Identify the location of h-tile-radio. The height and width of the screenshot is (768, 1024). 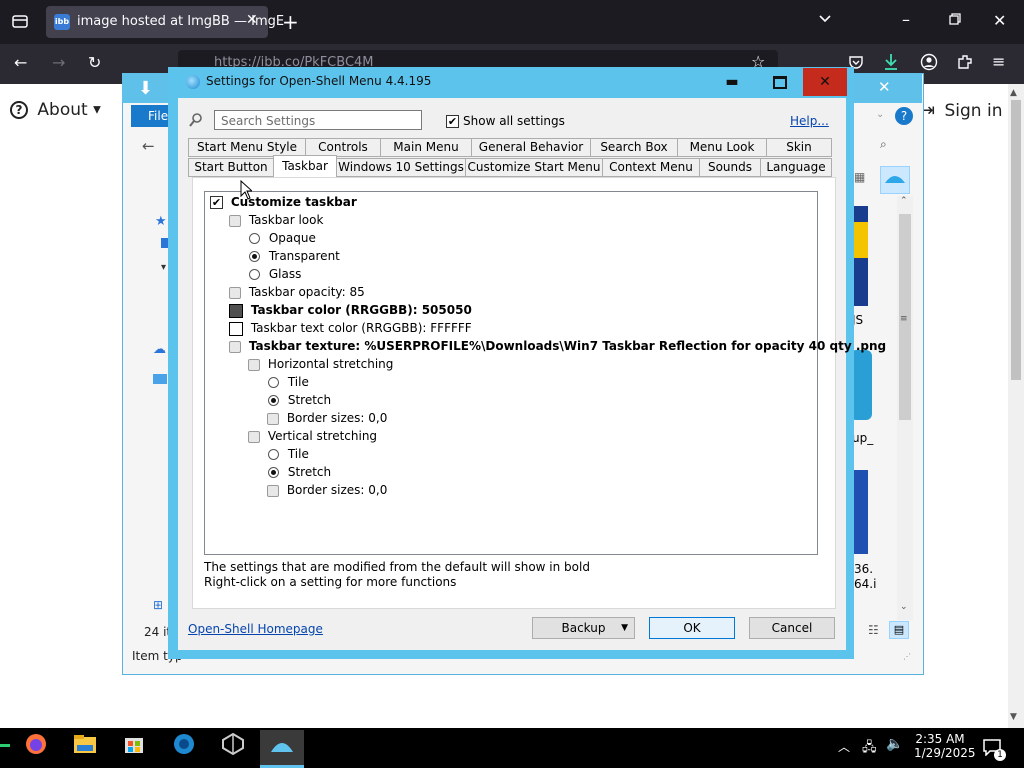
(273, 382).